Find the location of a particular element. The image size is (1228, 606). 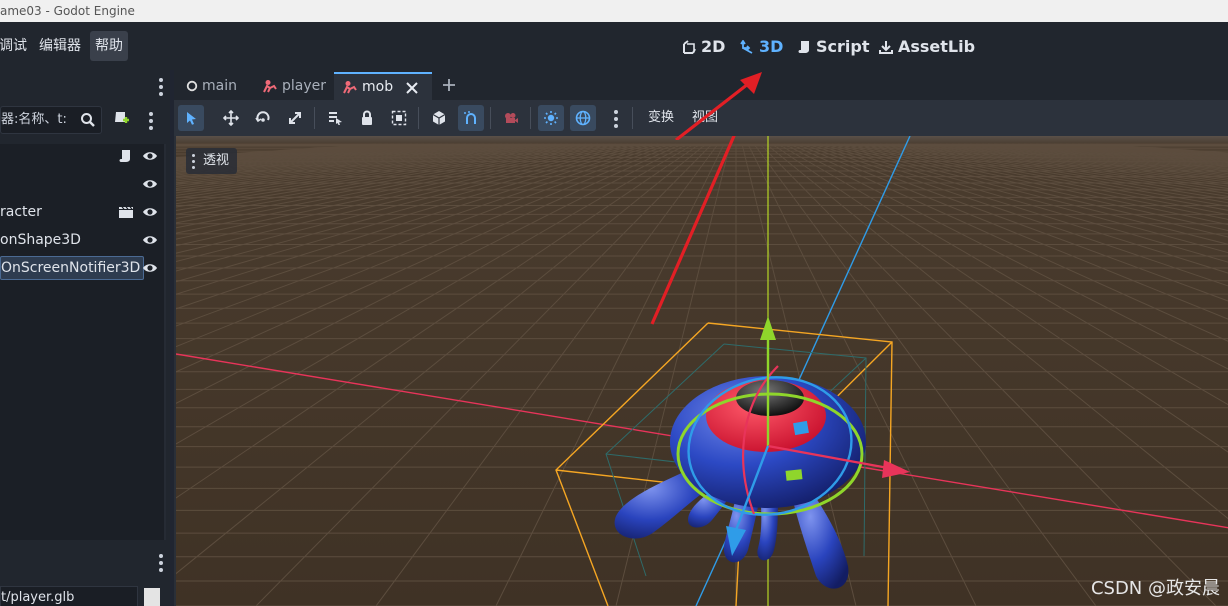

scale-icon is located at coordinates (295, 118).